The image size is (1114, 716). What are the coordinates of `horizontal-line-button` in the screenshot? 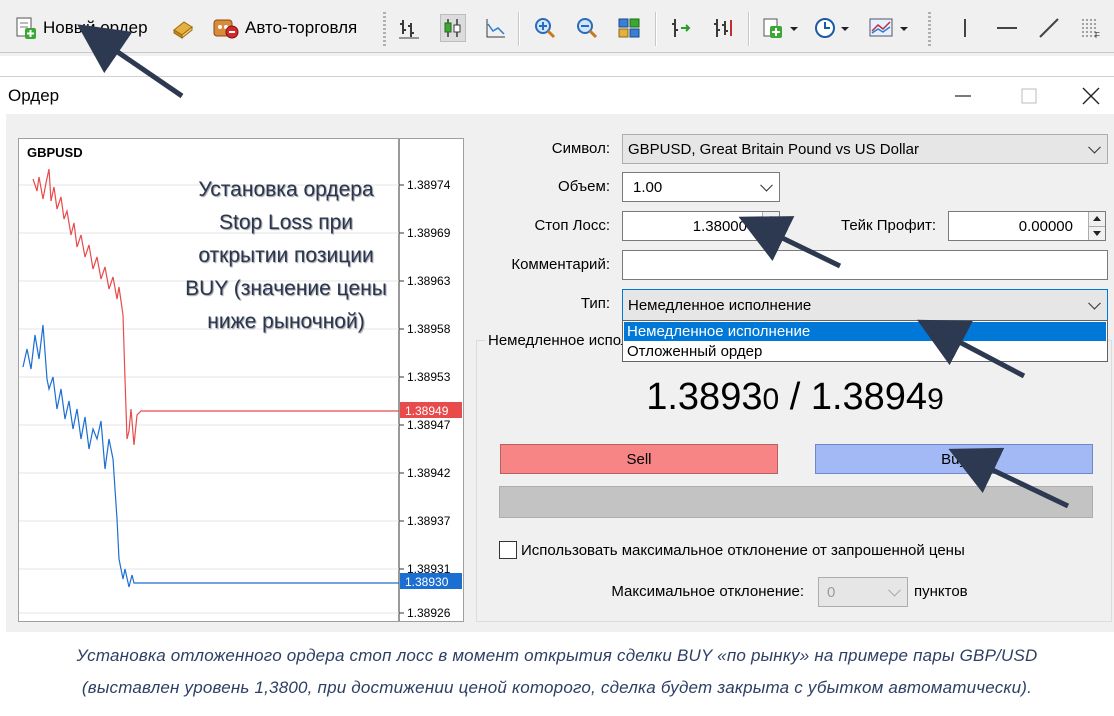 It's located at (1007, 28).